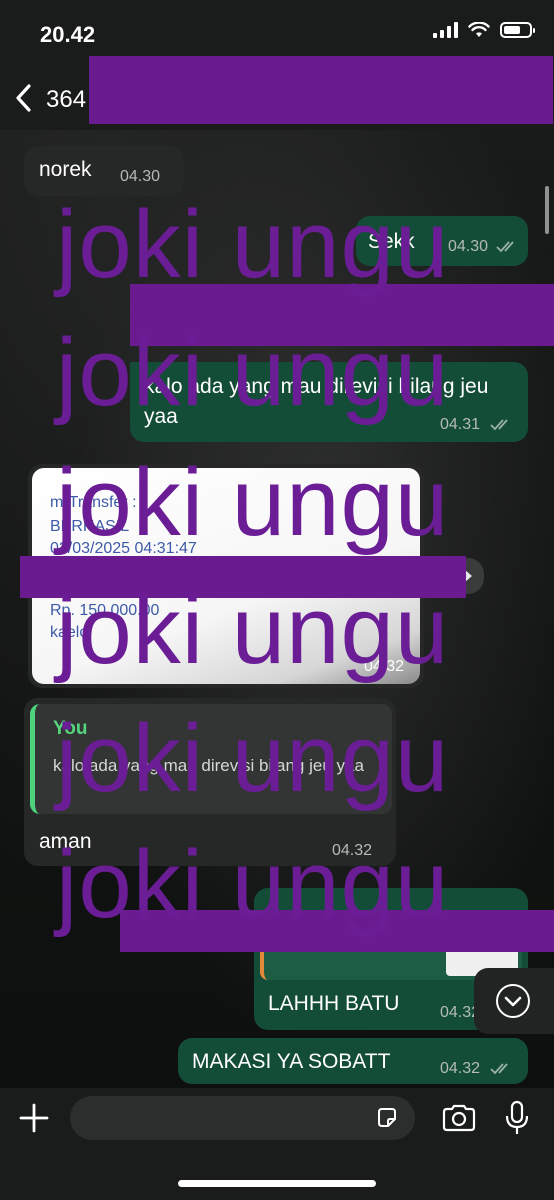  I want to click on message-text: norek, so click(65, 169).